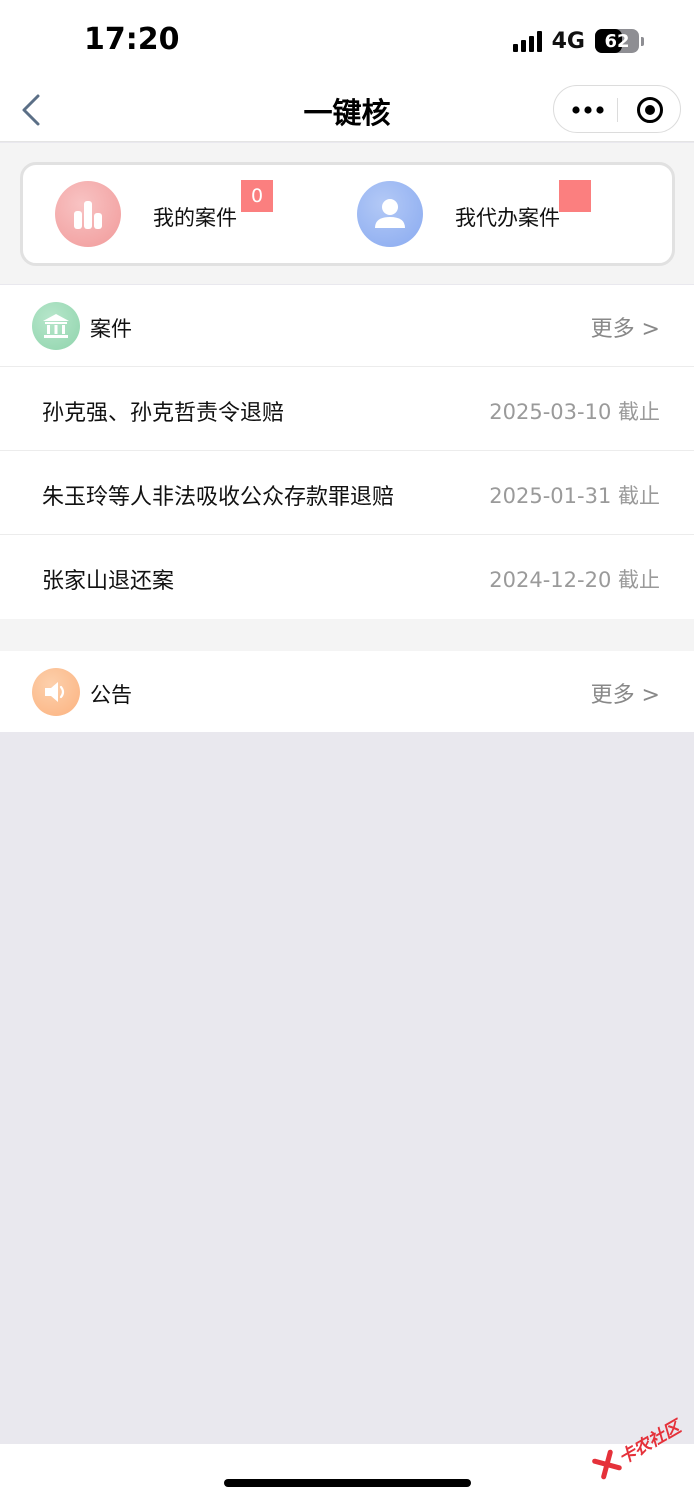  What do you see at coordinates (650, 110) in the screenshot?
I see `target-circle-icon` at bounding box center [650, 110].